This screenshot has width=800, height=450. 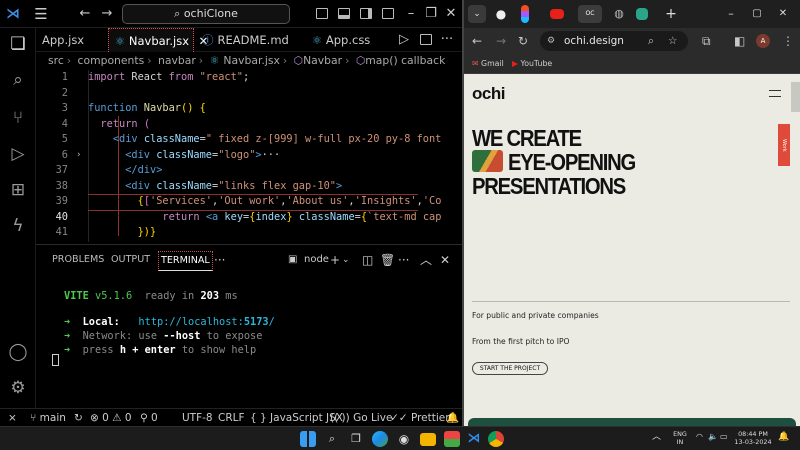 What do you see at coordinates (523, 41) in the screenshot?
I see `reload-icon: ↻` at bounding box center [523, 41].